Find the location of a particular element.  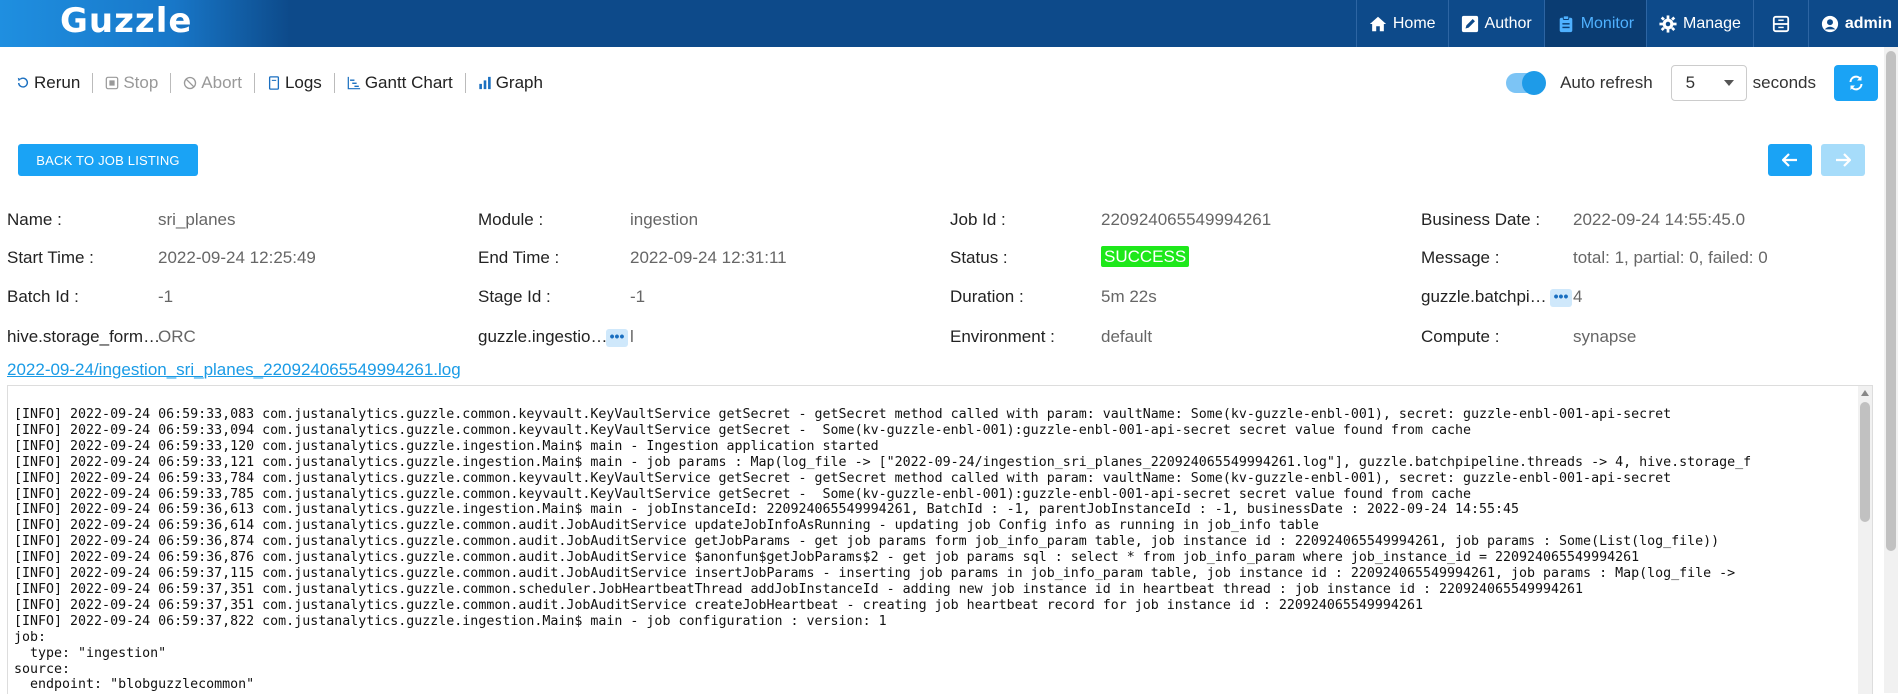

refresh-icon is located at coordinates (1856, 83).